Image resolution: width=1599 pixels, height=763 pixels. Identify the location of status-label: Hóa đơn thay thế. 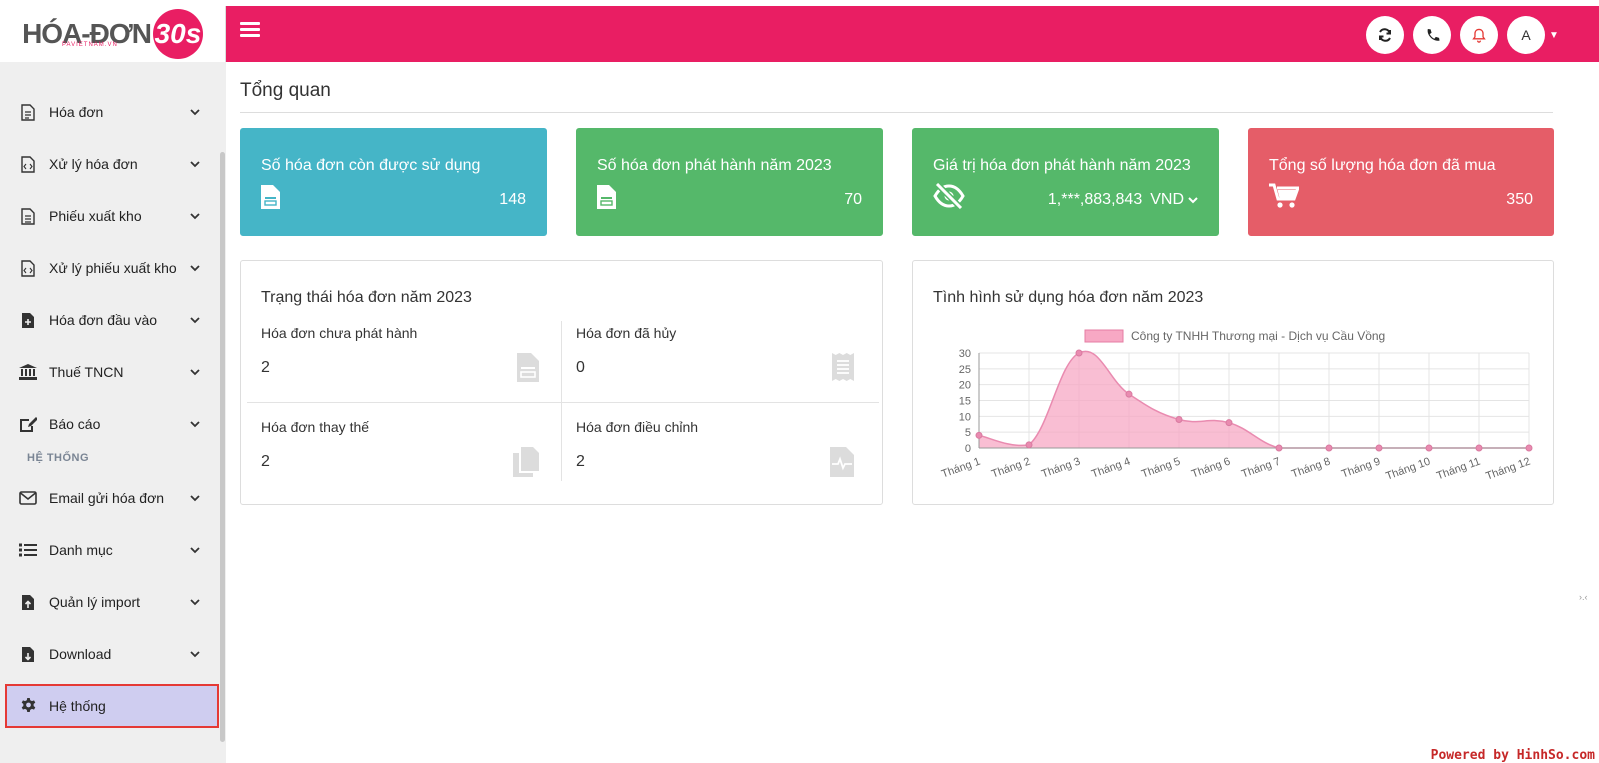
(315, 427).